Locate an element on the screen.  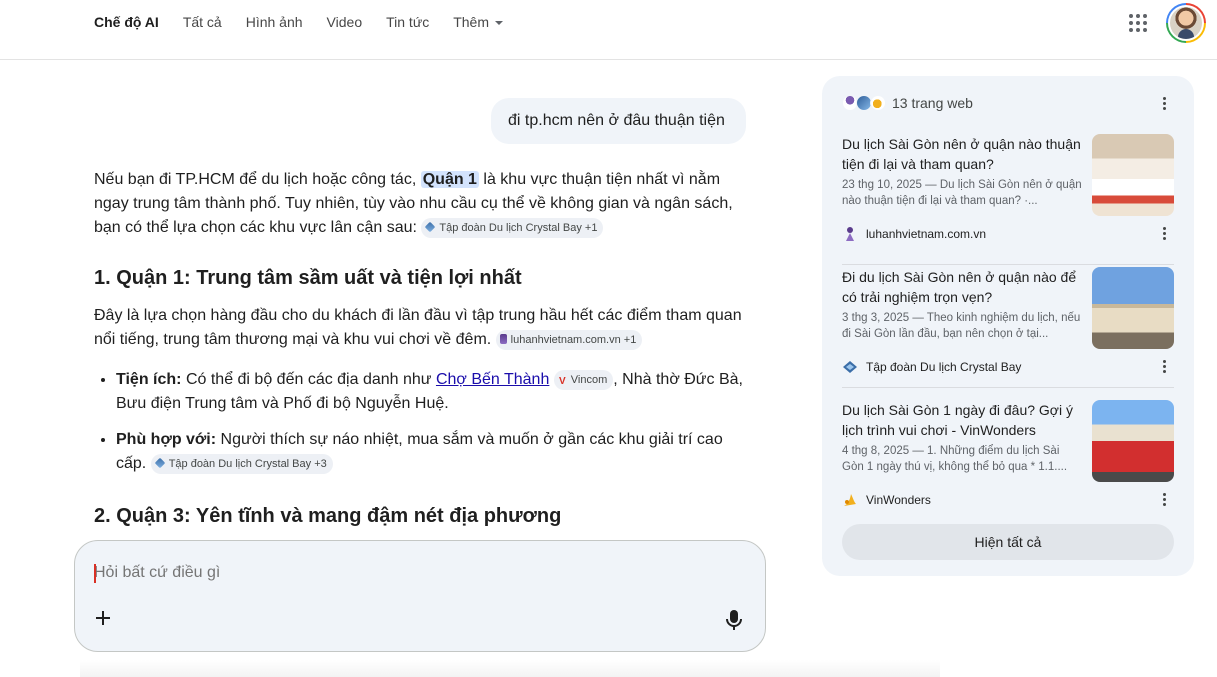
source-site: VinWonders is located at coordinates (886, 500).